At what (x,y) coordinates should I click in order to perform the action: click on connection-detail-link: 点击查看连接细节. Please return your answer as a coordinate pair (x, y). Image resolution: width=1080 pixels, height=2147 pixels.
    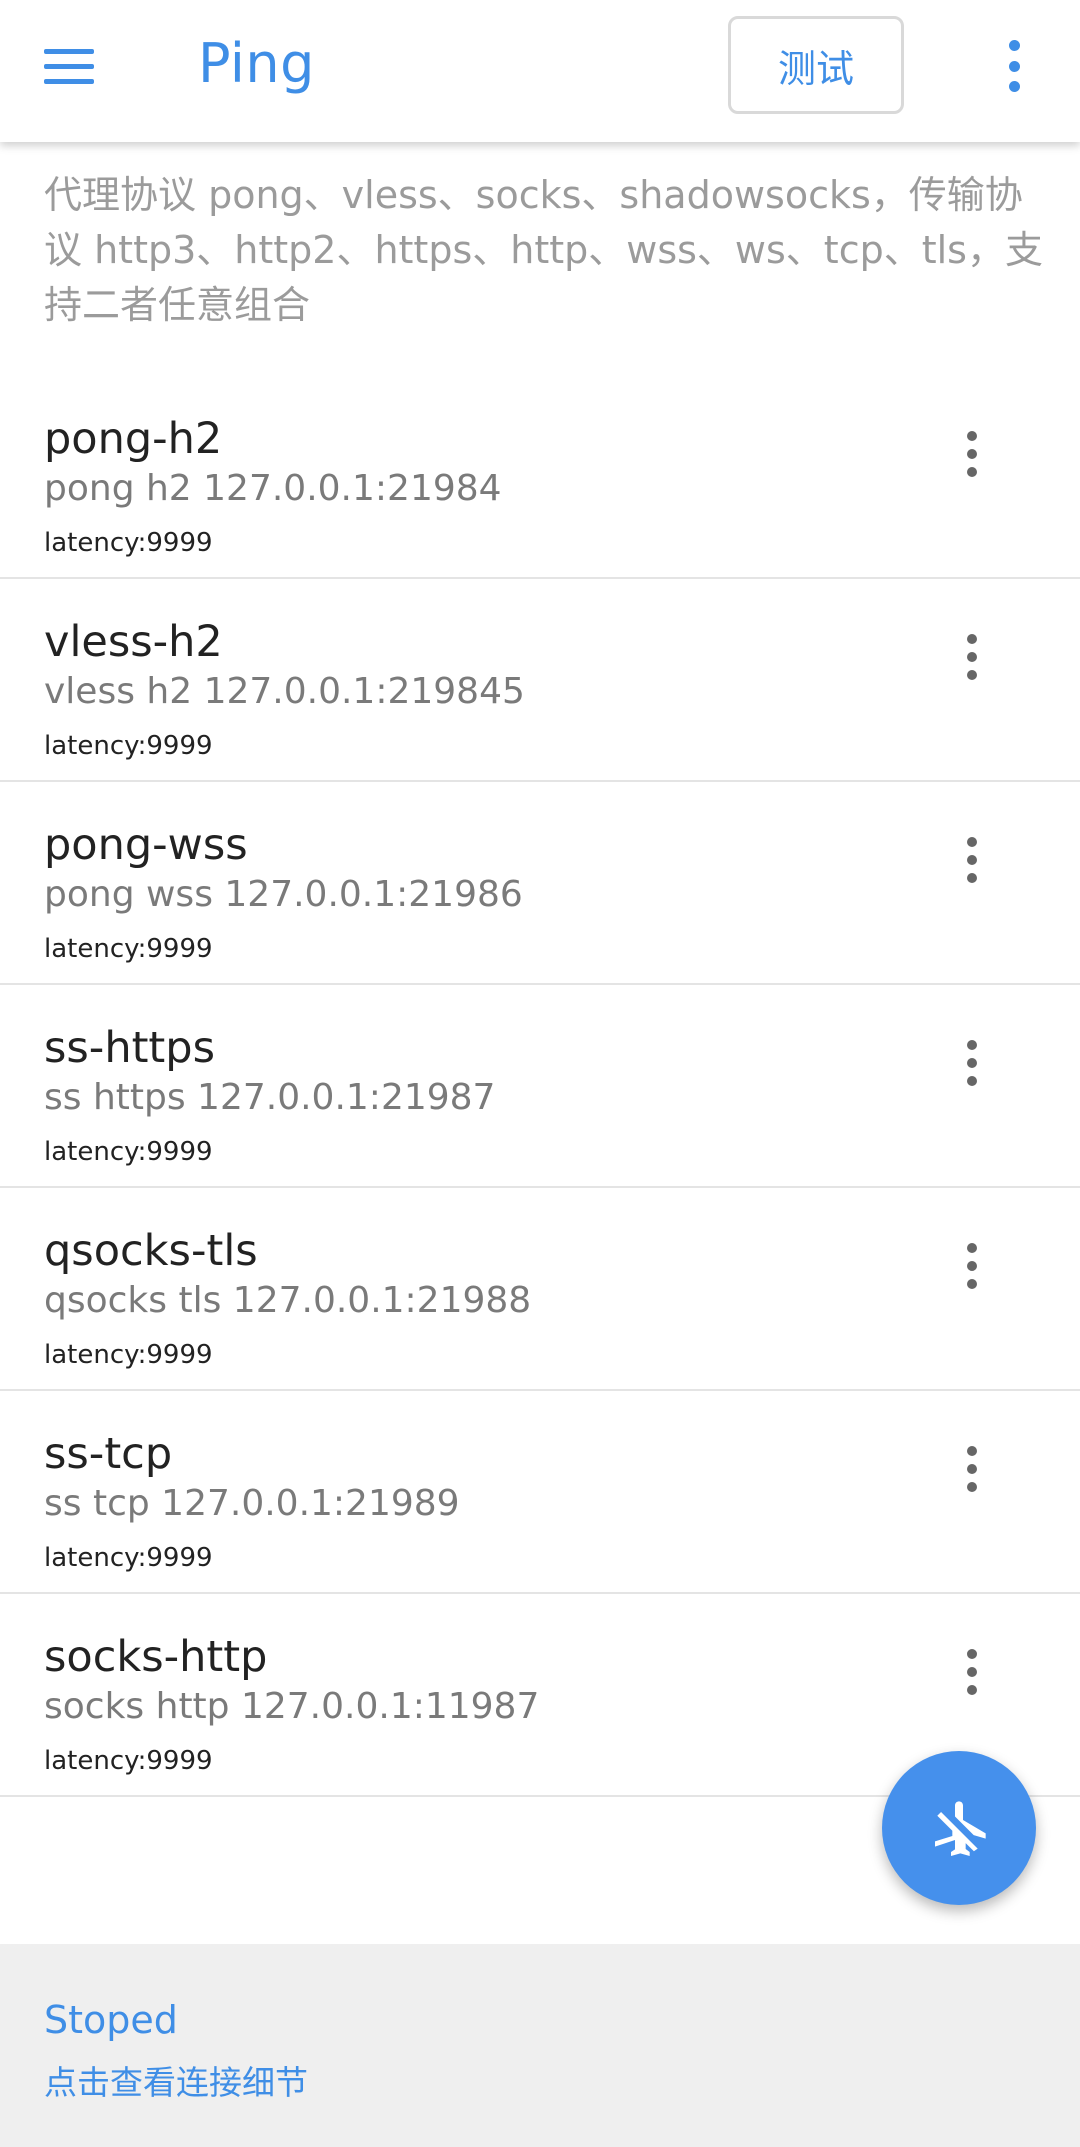
    Looking at the image, I should click on (176, 2080).